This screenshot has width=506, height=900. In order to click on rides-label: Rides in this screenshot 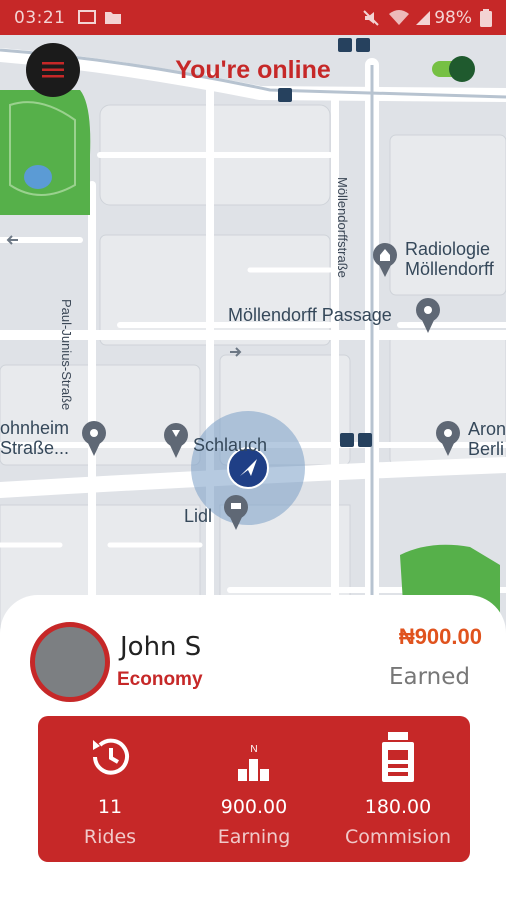, I will do `click(110, 837)`.